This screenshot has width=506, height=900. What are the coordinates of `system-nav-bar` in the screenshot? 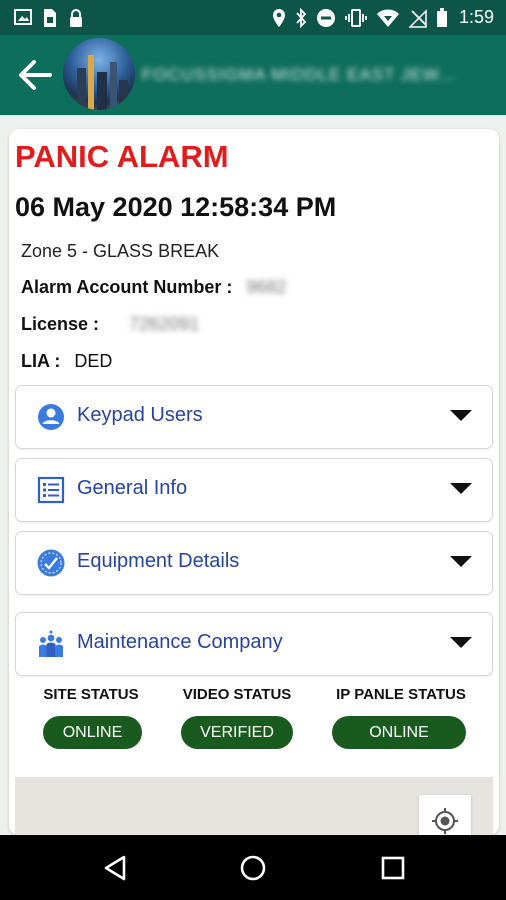 It's located at (253, 867).